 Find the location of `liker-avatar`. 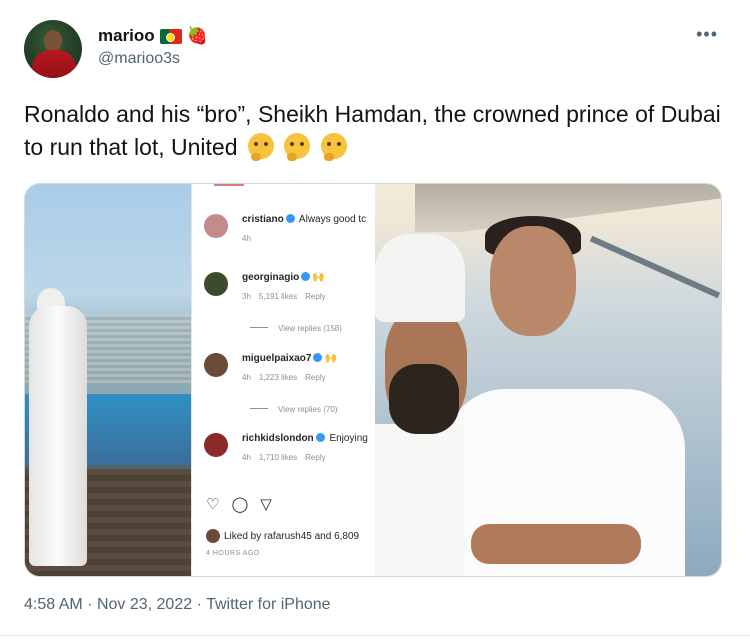

liker-avatar is located at coordinates (213, 536).